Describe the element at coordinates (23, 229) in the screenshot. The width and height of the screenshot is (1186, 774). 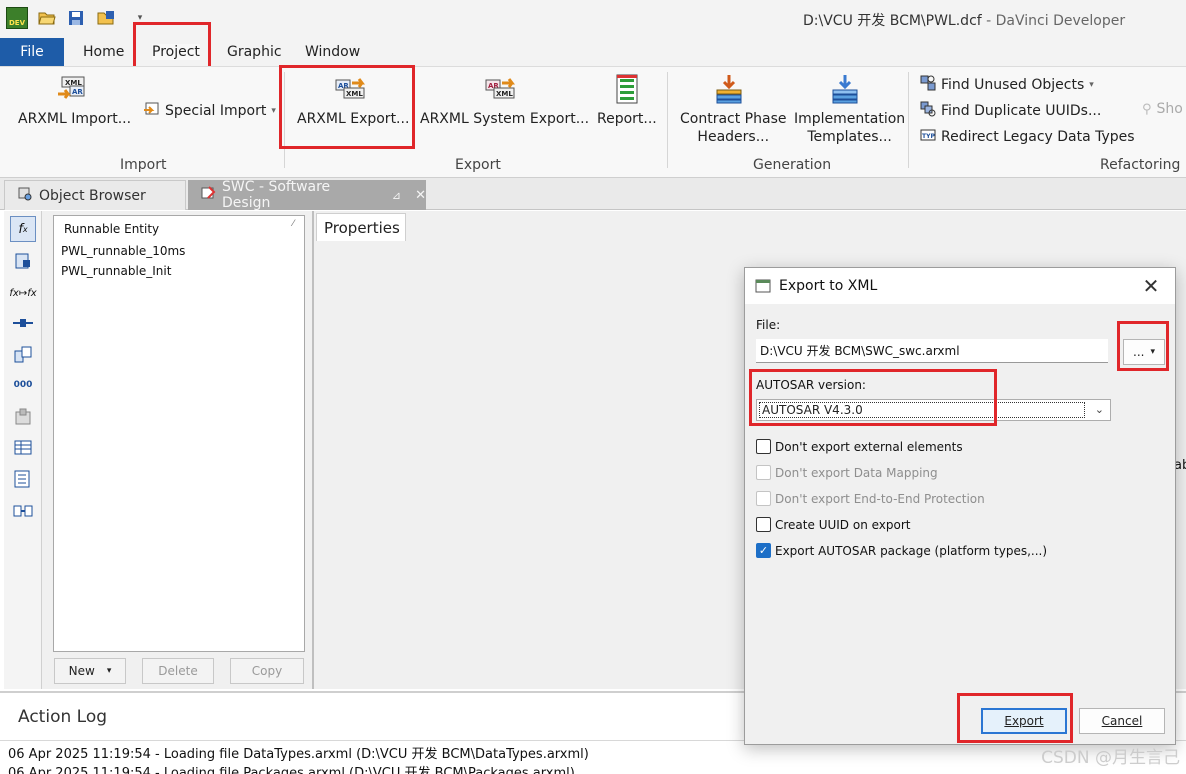
I see `runnable-function-icon: fx` at that location.